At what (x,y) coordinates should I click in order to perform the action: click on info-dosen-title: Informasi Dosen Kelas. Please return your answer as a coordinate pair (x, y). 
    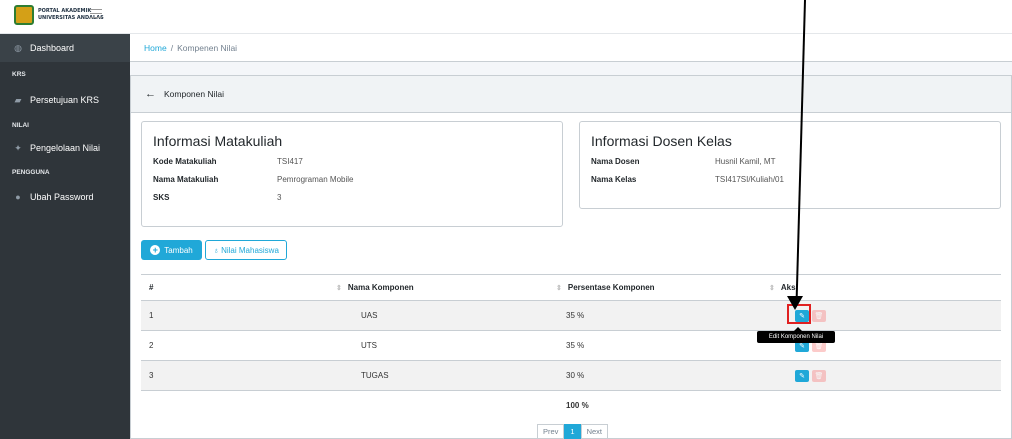
    Looking at the image, I should click on (661, 141).